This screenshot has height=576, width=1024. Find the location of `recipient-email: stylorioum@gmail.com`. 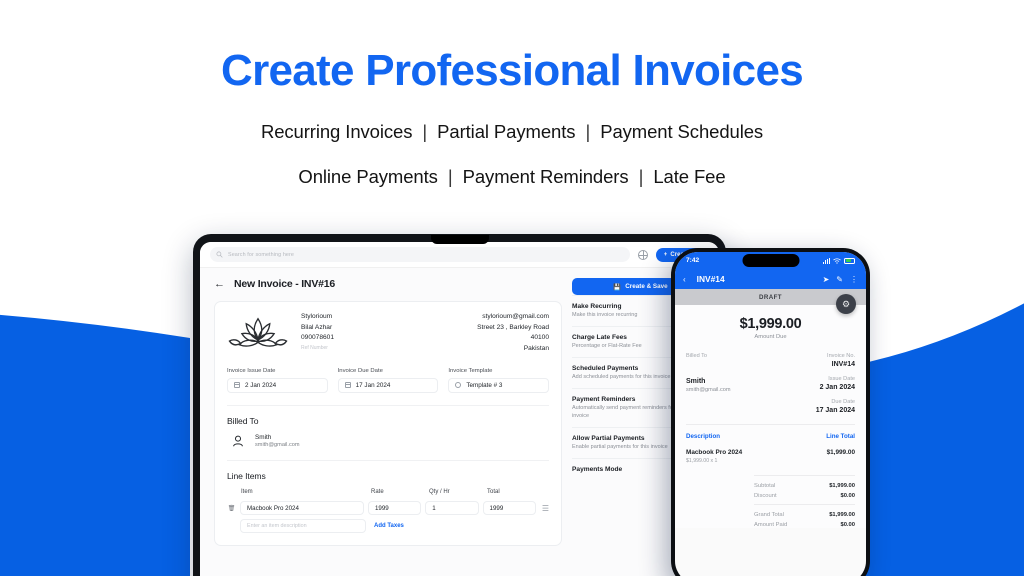

recipient-email: stylorioum@gmail.com is located at coordinates (515, 316).